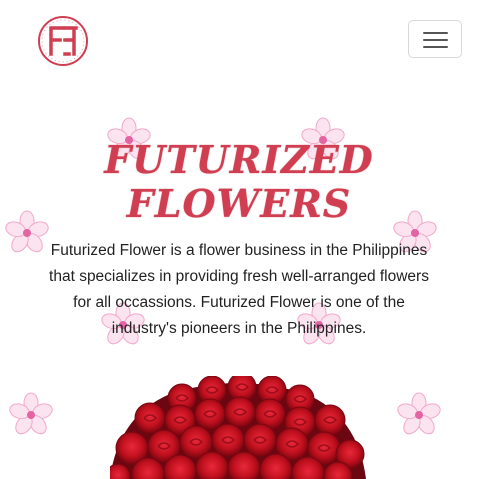 This screenshot has width=478, height=479. Describe the element at coordinates (435, 39) in the screenshot. I see `menu-toggle-button` at that location.